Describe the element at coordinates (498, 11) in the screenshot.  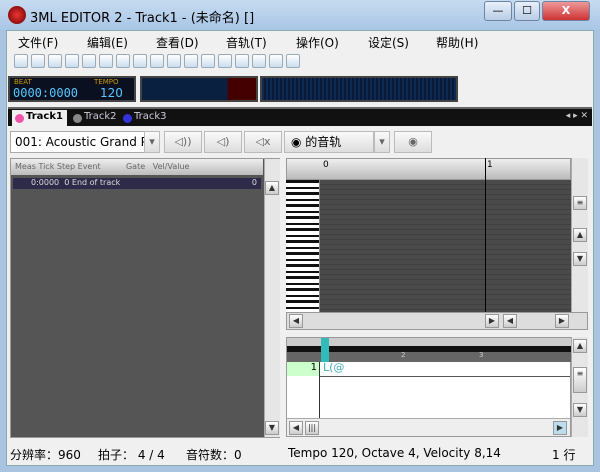
I see `minimize-button: —` at that location.